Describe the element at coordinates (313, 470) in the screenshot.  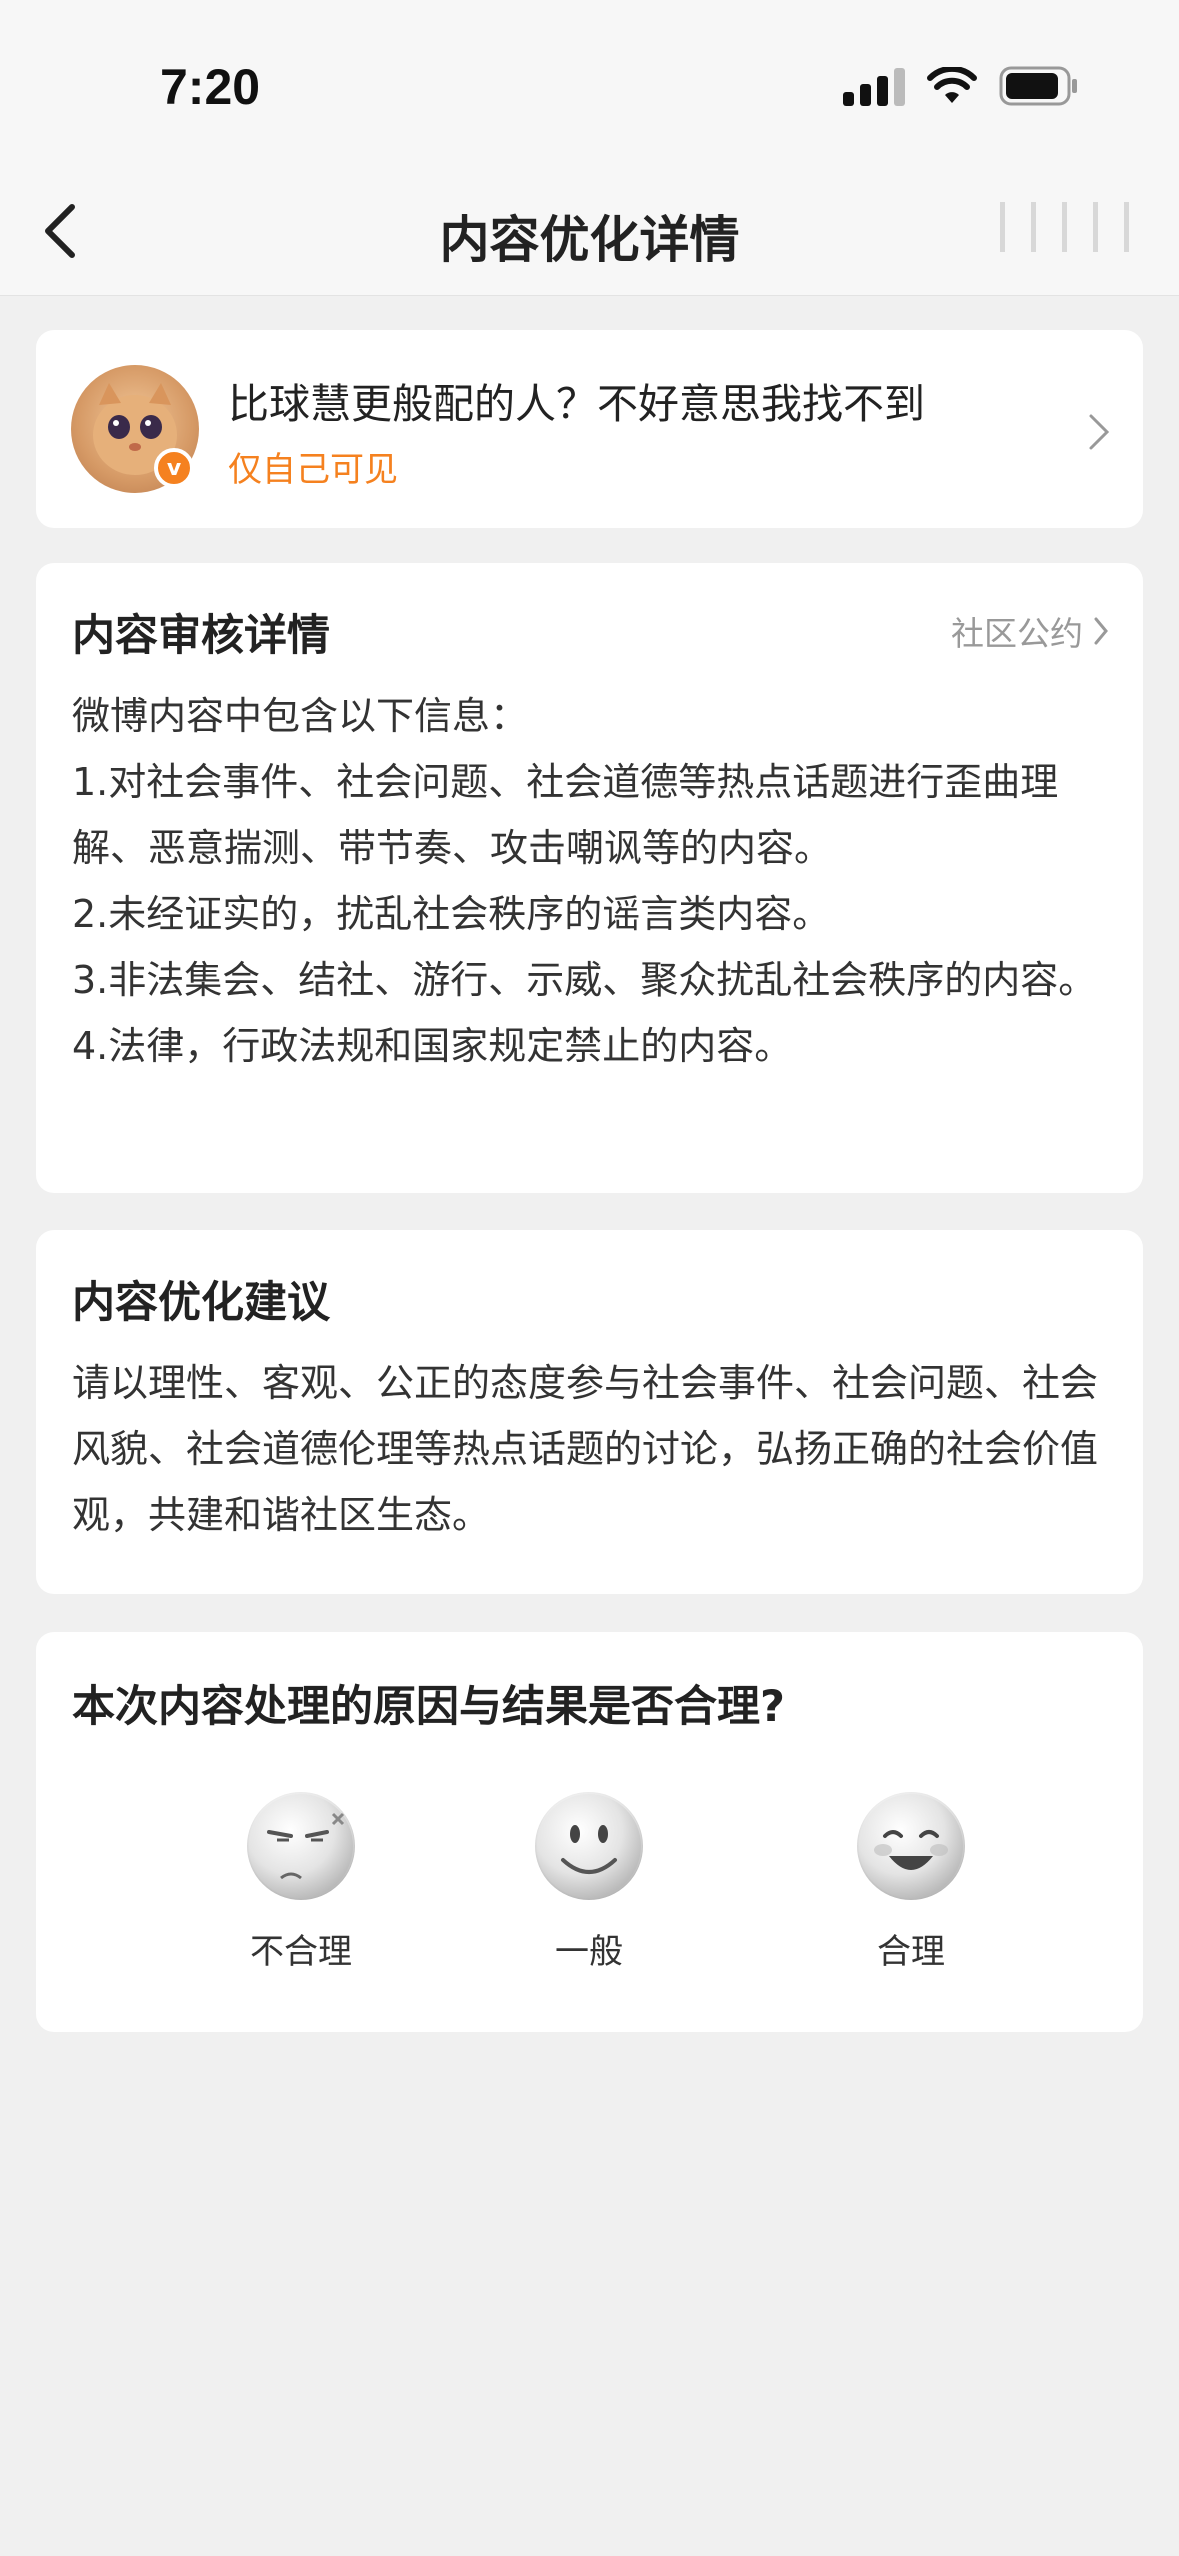
I see `post-visibility: 仅自己可见` at that location.